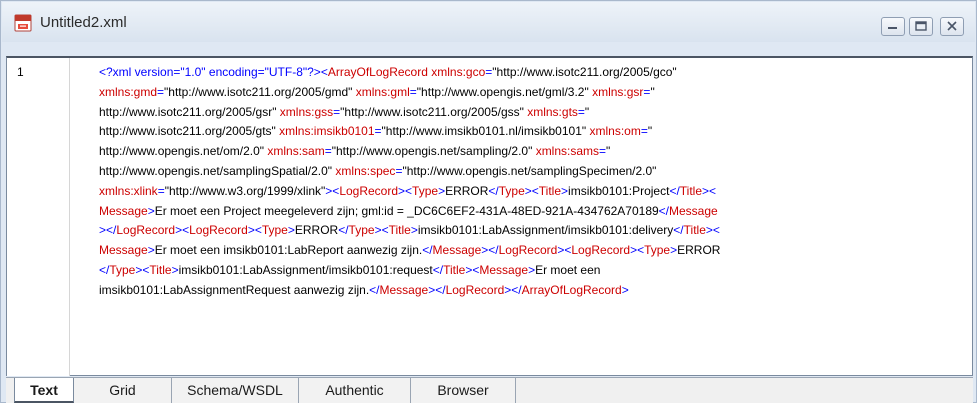 This screenshot has width=977, height=403. Describe the element at coordinates (235, 390) in the screenshot. I see `tab-schema-wsdl: Schema/WSDL` at that location.